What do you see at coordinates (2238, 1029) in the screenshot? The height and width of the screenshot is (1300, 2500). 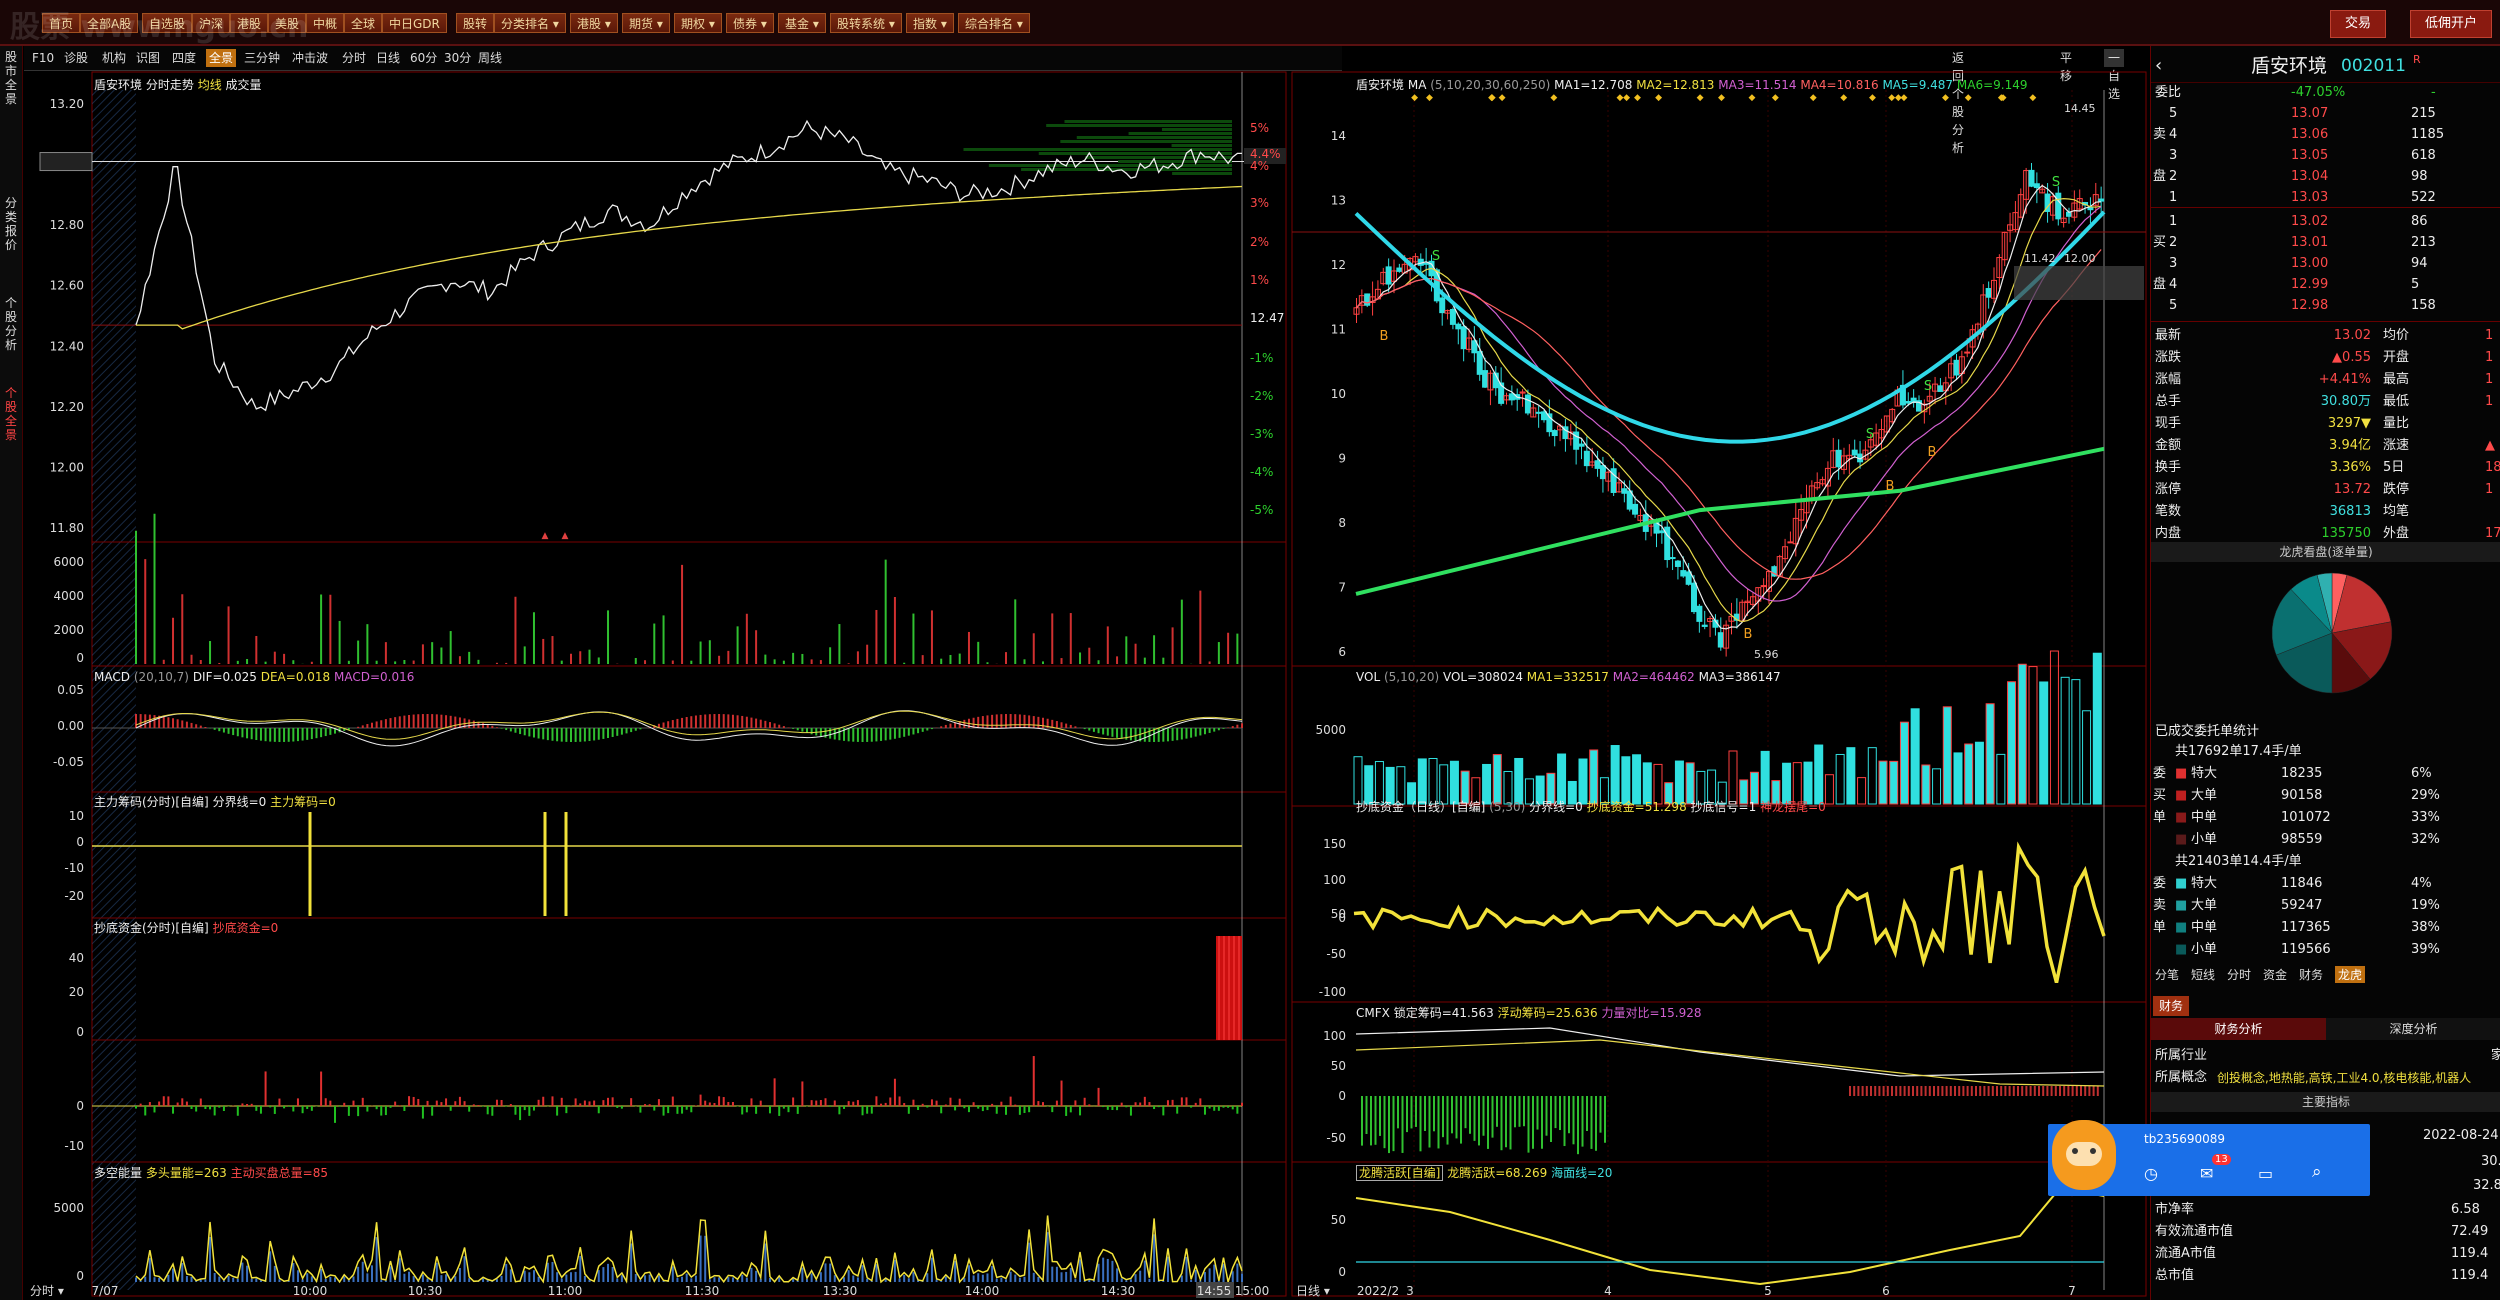 I see `fin-analysis-tab: 财务分析` at bounding box center [2238, 1029].